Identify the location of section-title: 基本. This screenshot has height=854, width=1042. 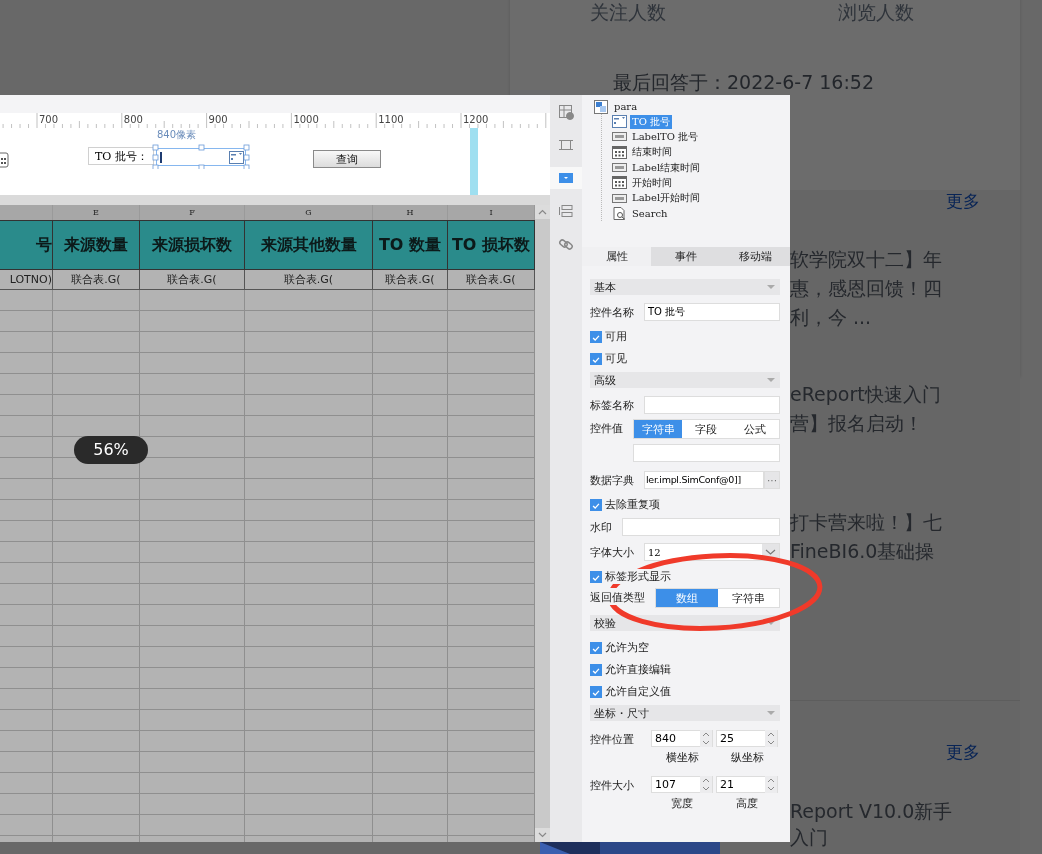
(605, 287).